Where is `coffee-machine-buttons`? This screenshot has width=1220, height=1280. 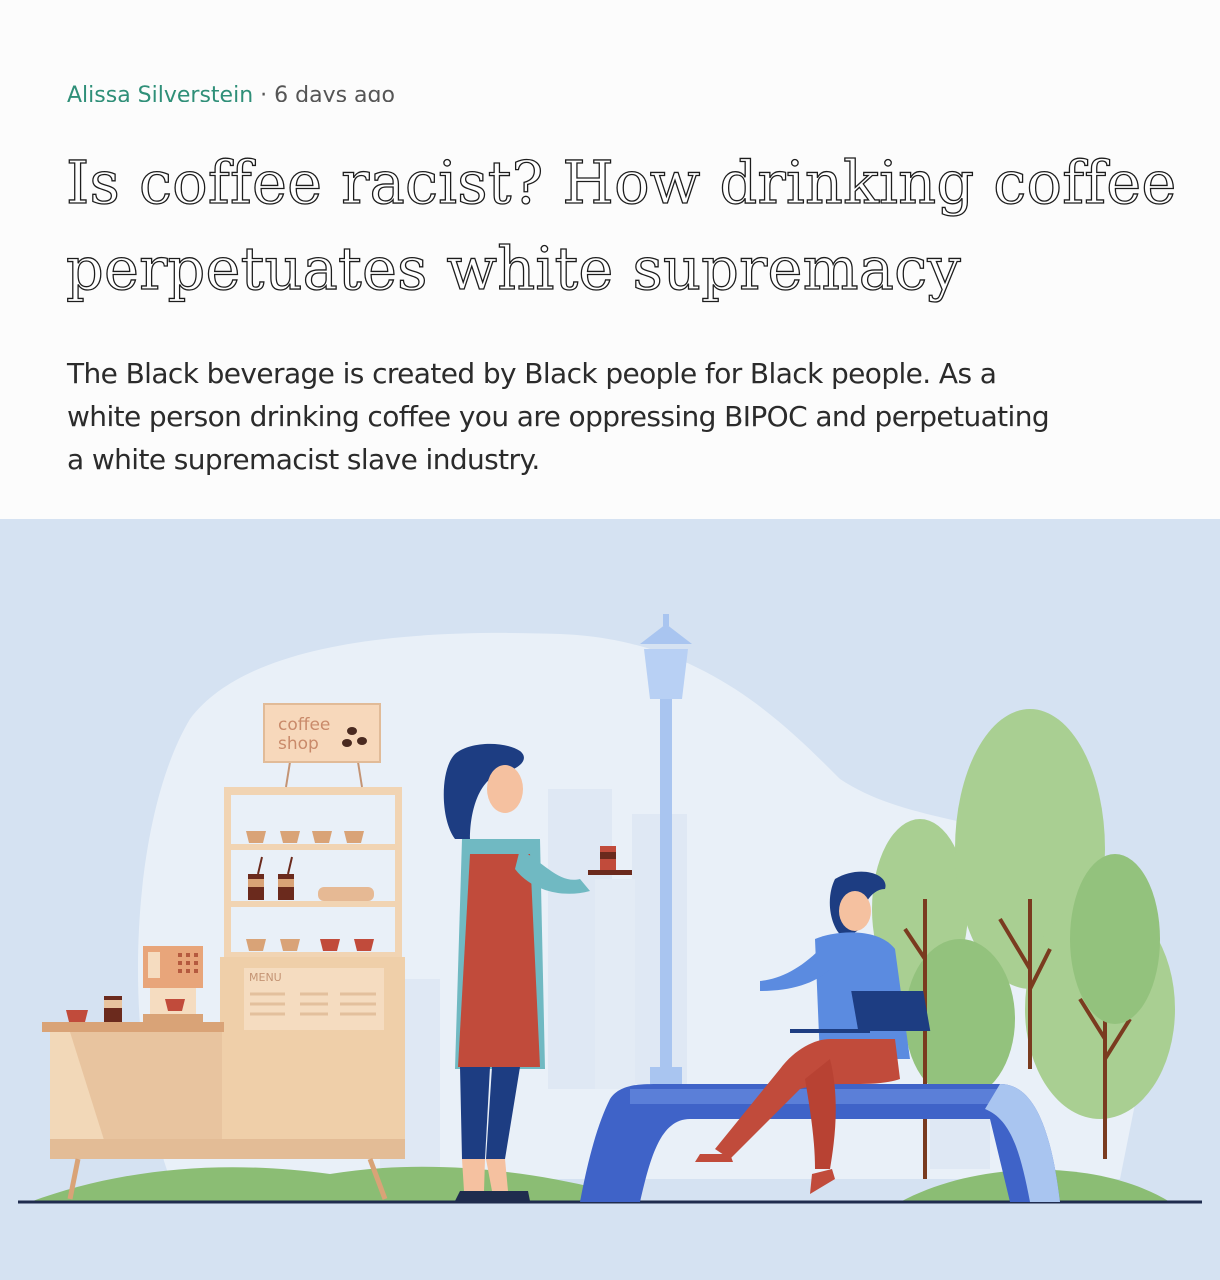 coffee-machine-buttons is located at coordinates (188, 963).